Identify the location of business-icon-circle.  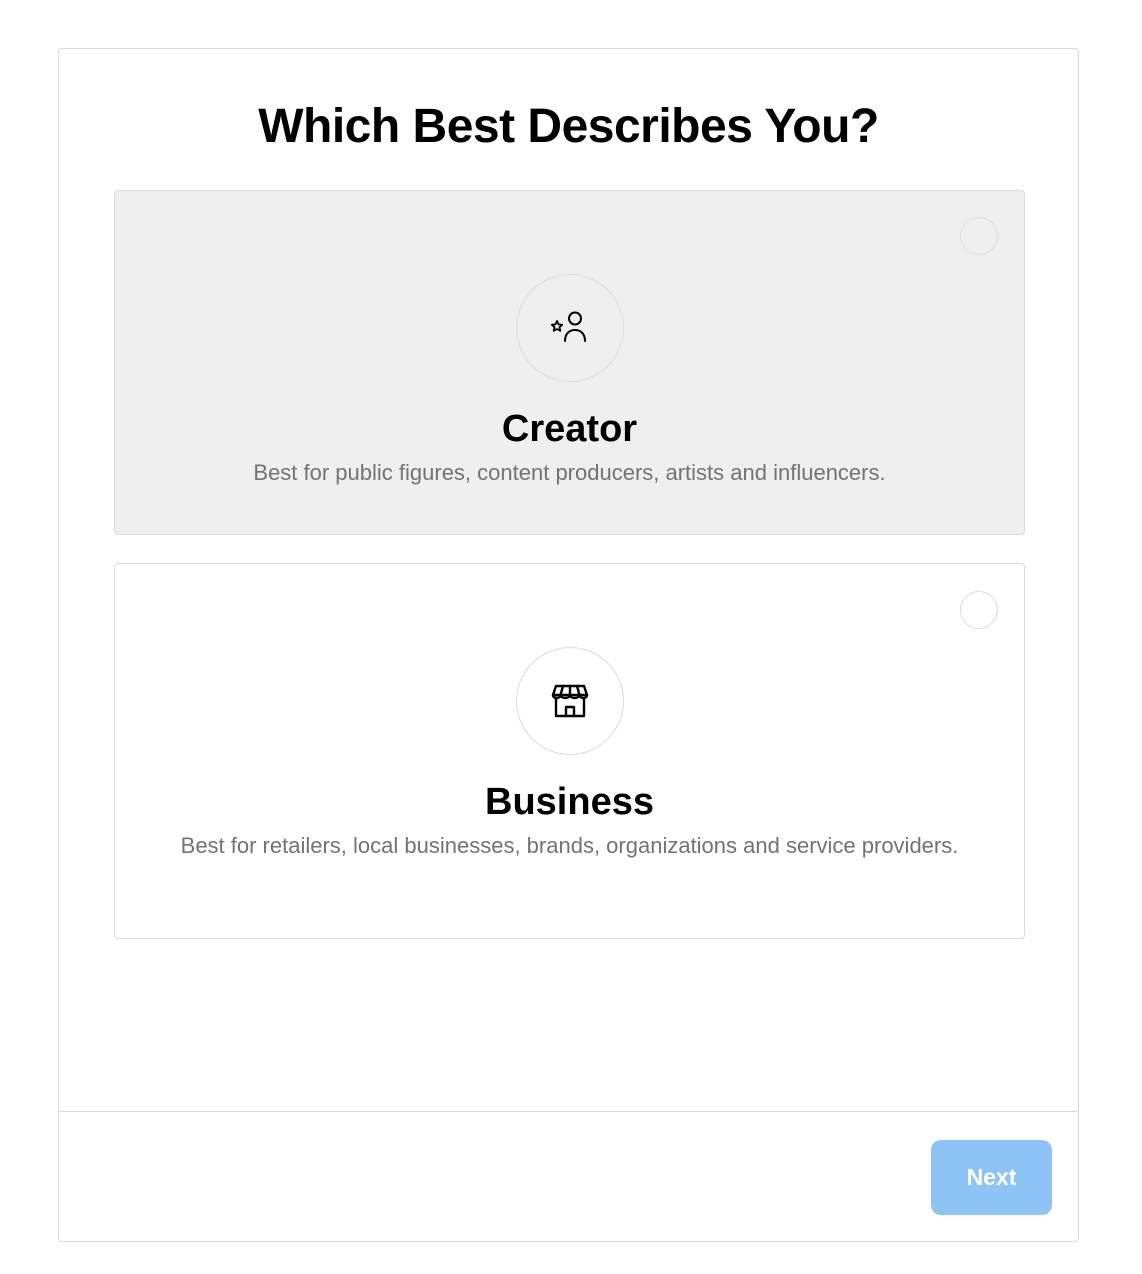
(569, 701).